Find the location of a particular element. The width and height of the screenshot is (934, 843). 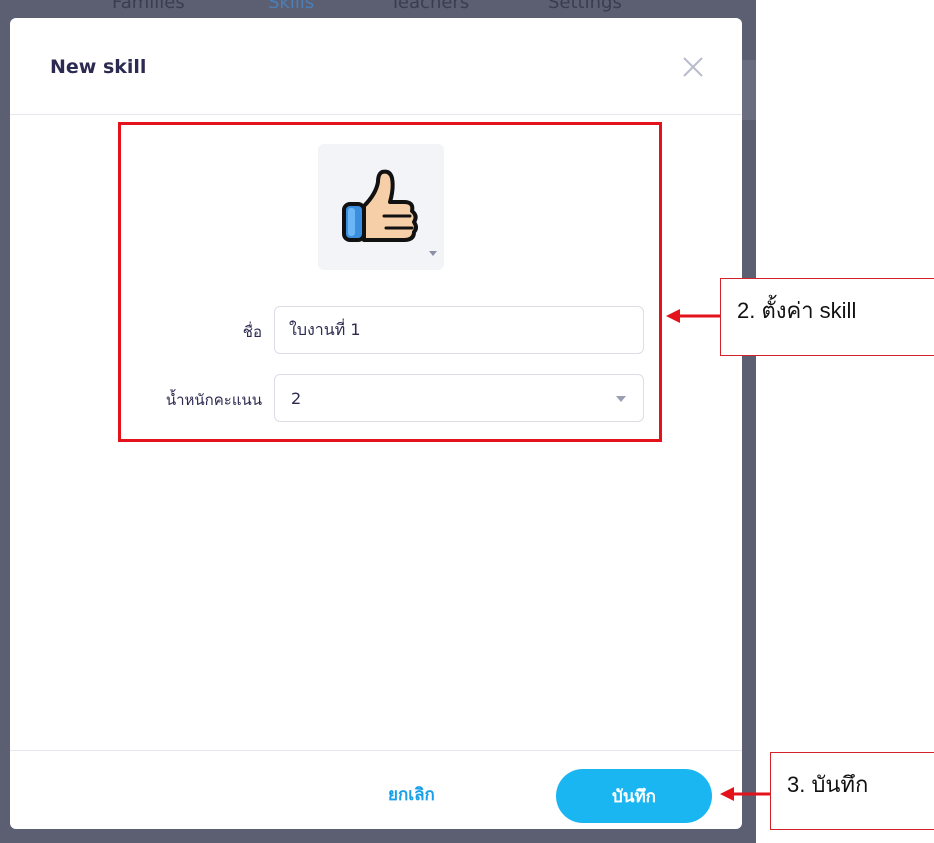

close-button is located at coordinates (693, 67).